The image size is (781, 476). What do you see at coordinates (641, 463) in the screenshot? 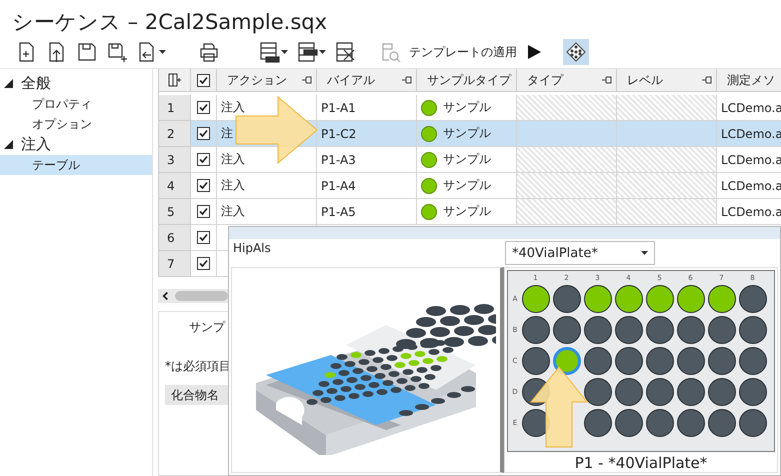
I see `plate-caption: P1 - *40VialPlate*` at bounding box center [641, 463].